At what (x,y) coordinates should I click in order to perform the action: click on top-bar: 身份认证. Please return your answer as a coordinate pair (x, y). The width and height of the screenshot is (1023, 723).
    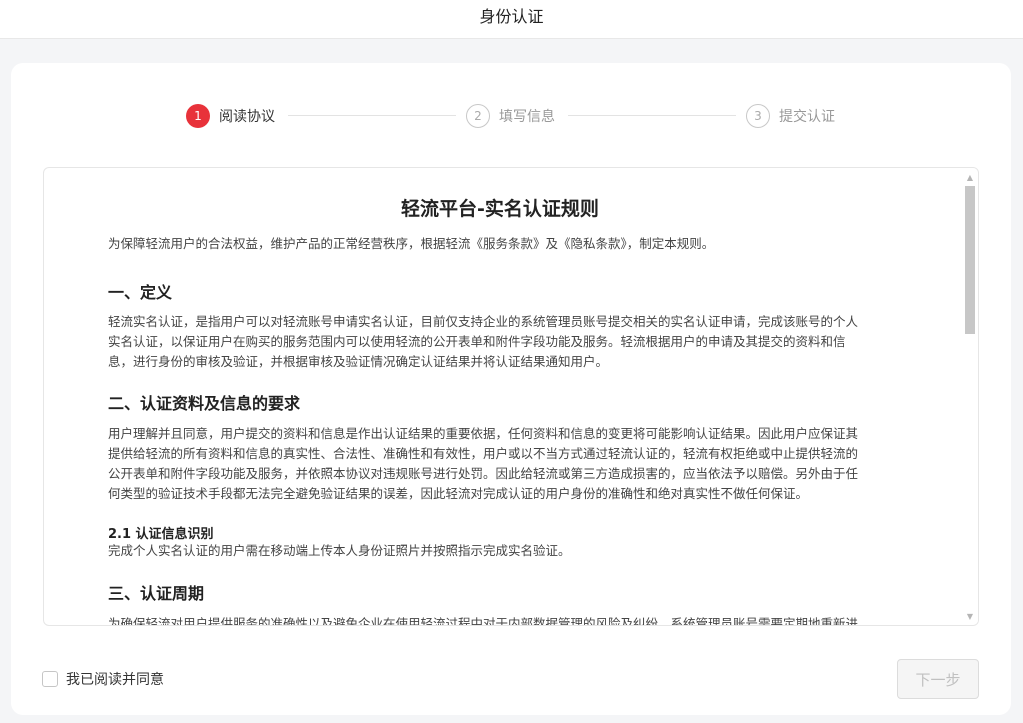
    Looking at the image, I should click on (511, 19).